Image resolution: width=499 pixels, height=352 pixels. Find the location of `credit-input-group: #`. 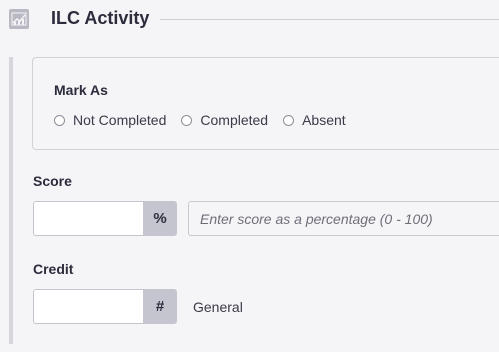

credit-input-group: # is located at coordinates (105, 306).